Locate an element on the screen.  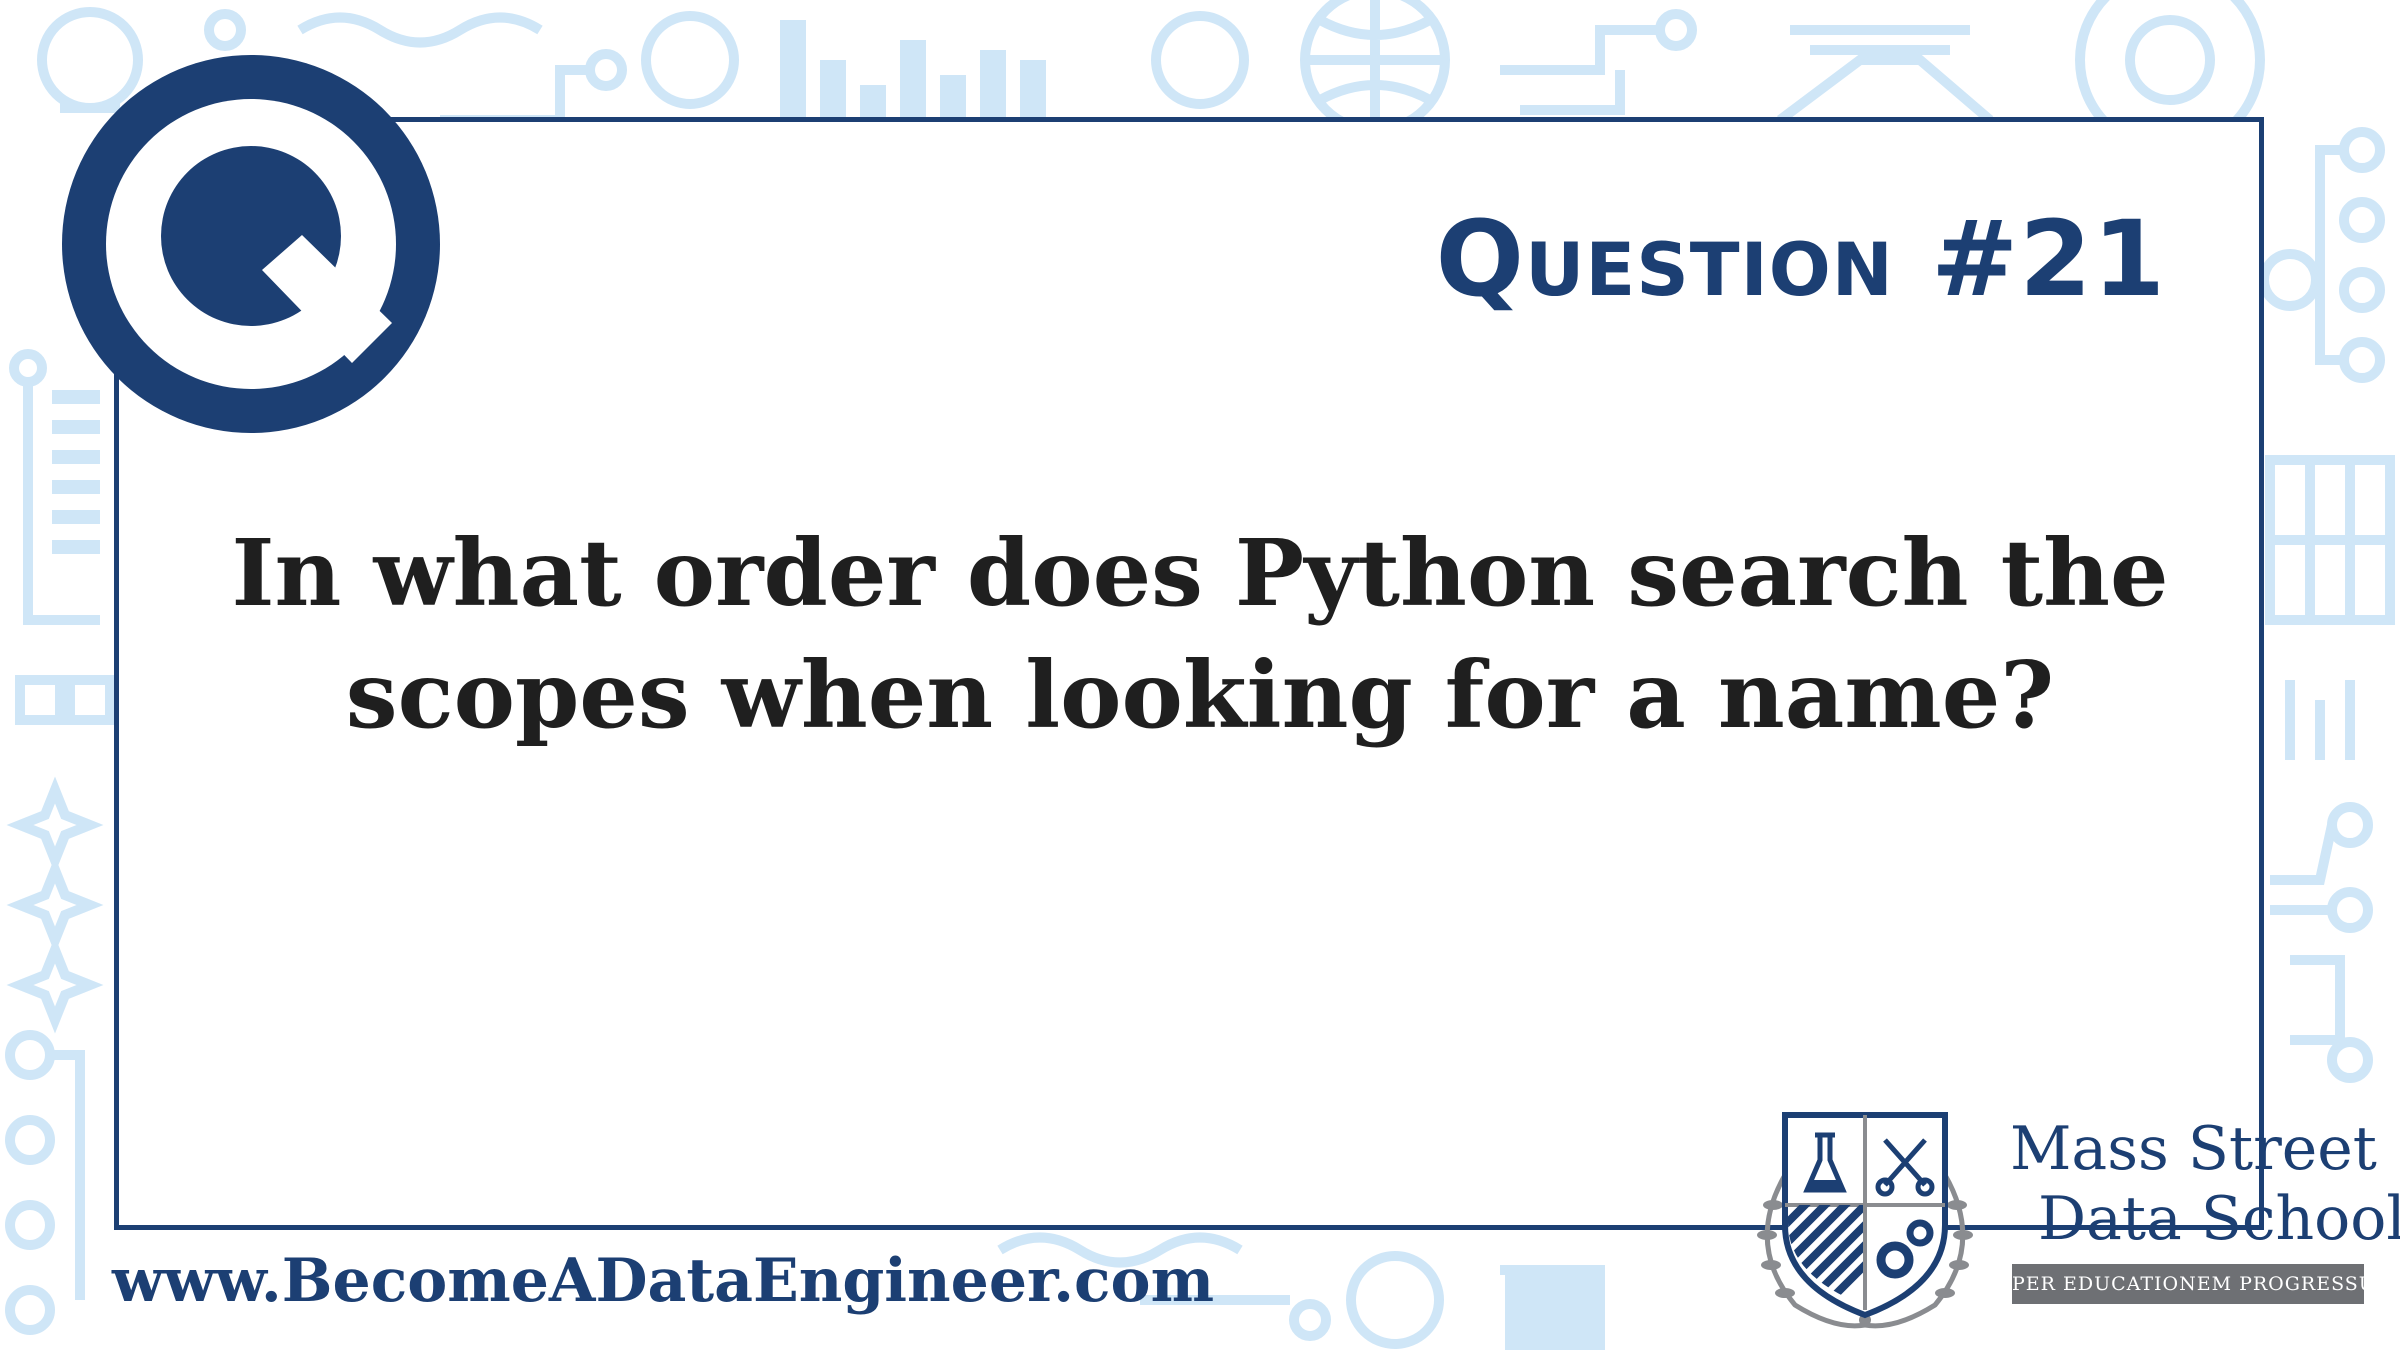
school-name-line1: Mass Street is located at coordinates (2193, 1149).